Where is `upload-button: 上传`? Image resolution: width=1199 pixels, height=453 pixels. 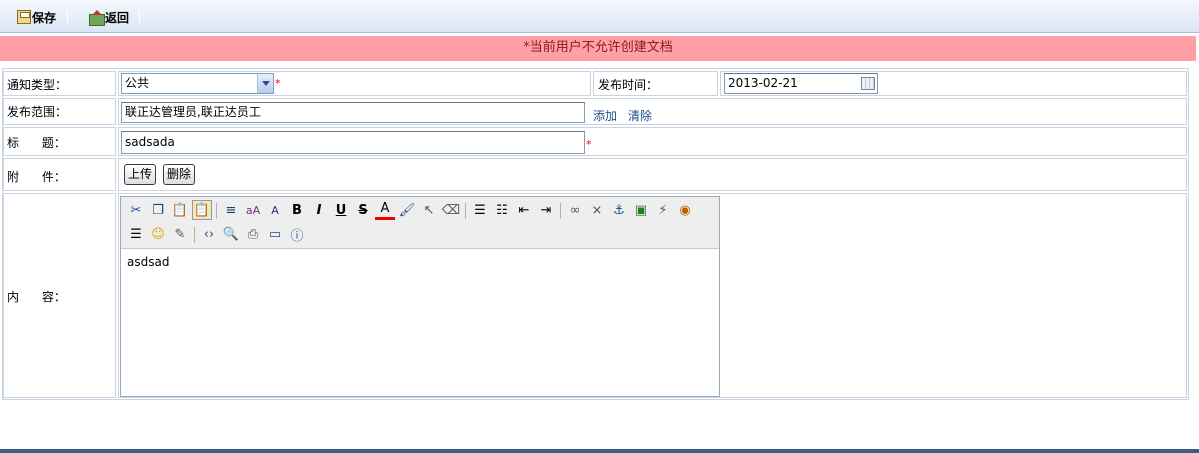
upload-button: 上传 is located at coordinates (140, 174).